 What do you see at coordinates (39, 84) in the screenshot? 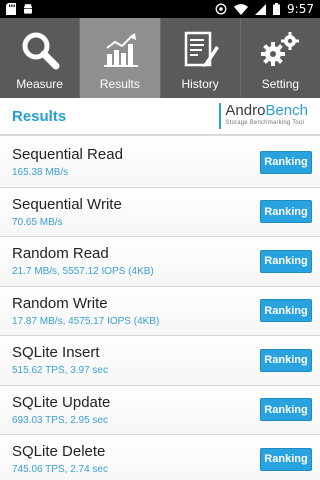
I see `tab-label: Measure` at bounding box center [39, 84].